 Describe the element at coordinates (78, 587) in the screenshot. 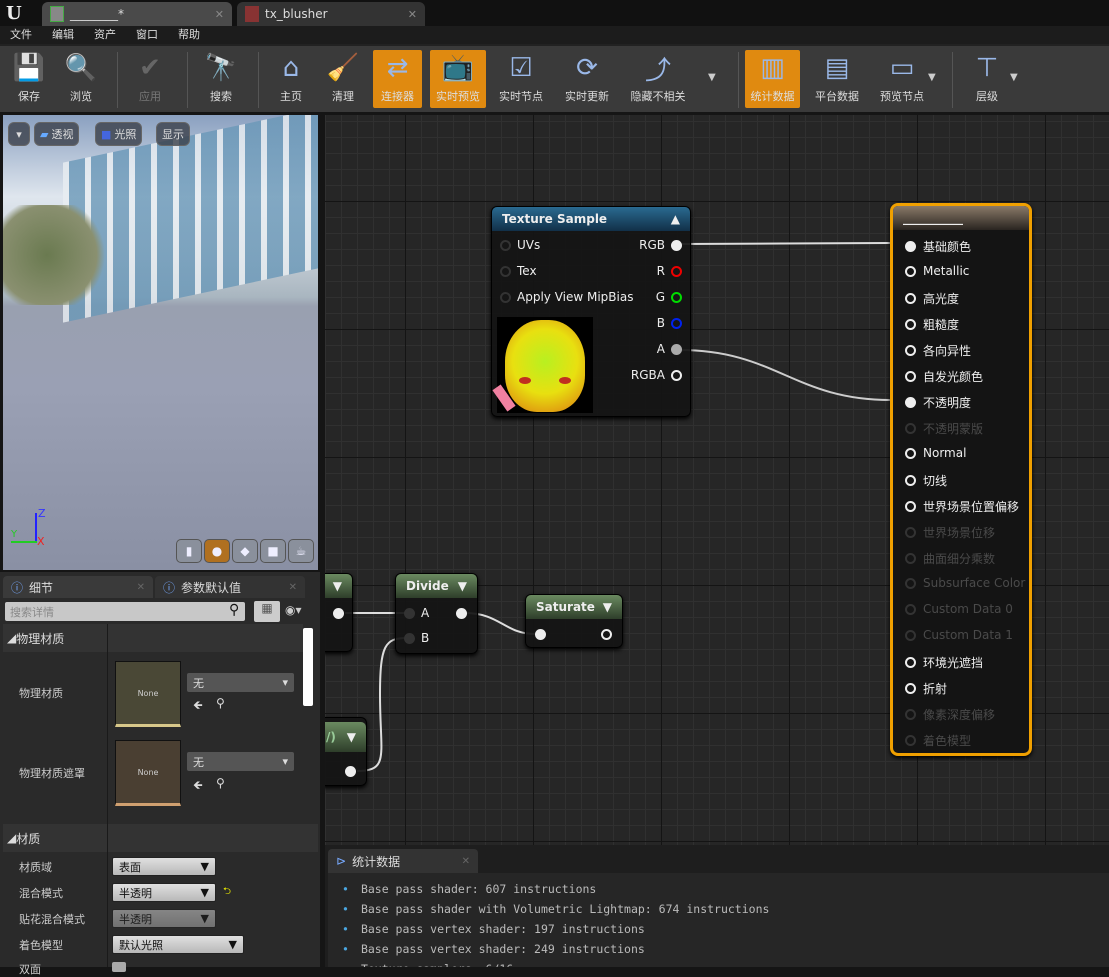

I see `tab-details: ⓘ 细节 ✕` at that location.